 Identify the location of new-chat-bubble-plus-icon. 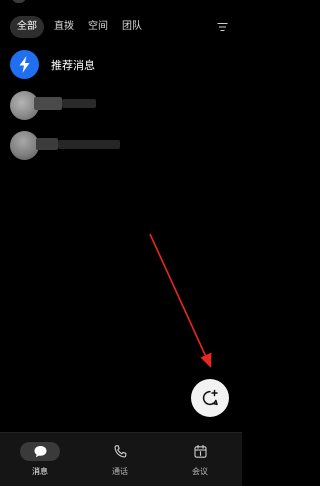
(210, 397).